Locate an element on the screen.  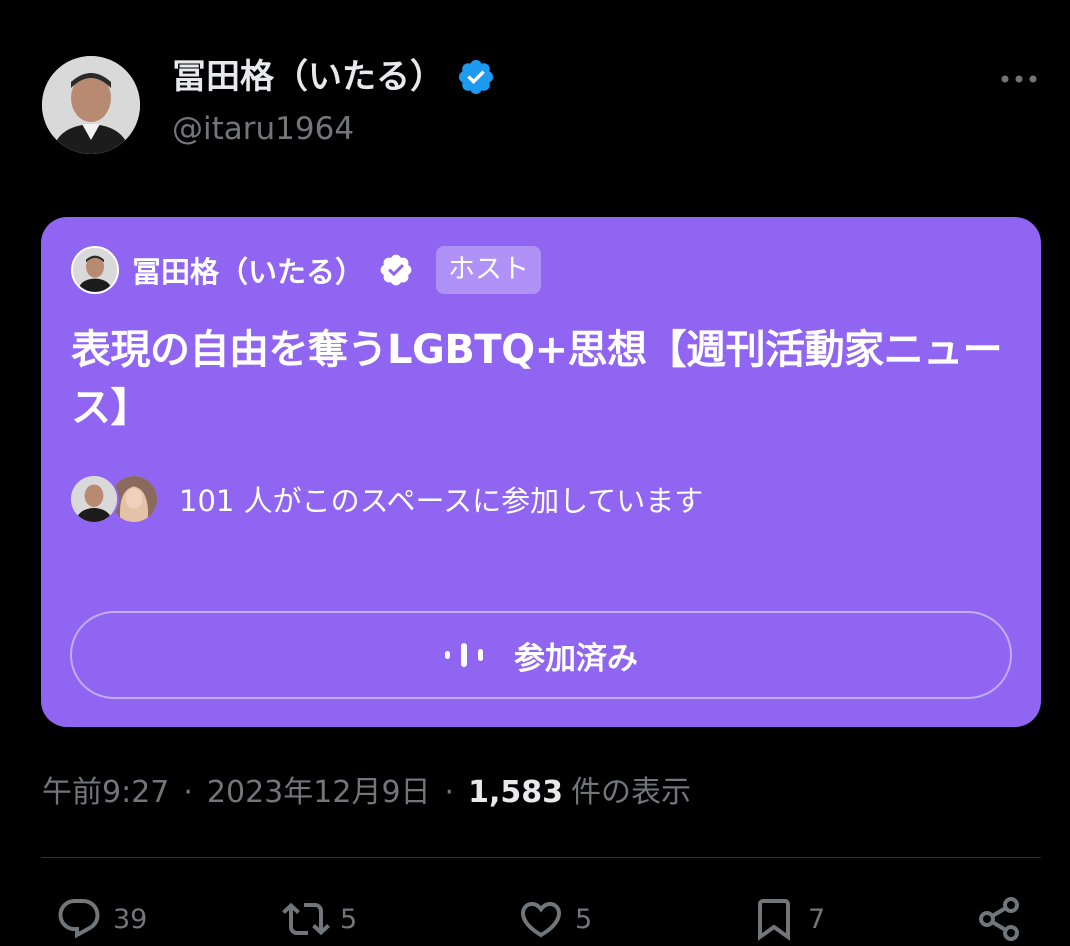
author-handle: @itaru1964 is located at coordinates (263, 129).